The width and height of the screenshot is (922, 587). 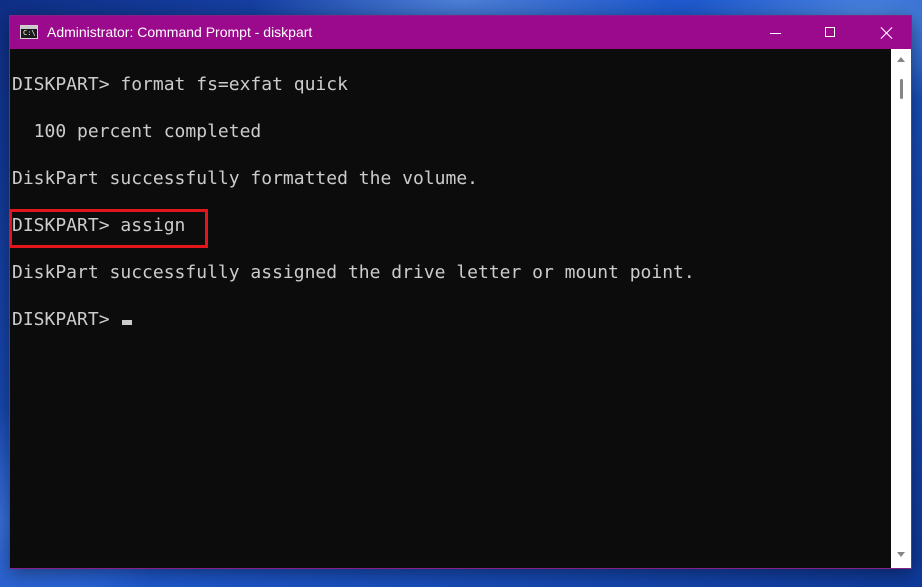 What do you see at coordinates (66, 319) in the screenshot?
I see `console-prompt: DISKPART>` at bounding box center [66, 319].